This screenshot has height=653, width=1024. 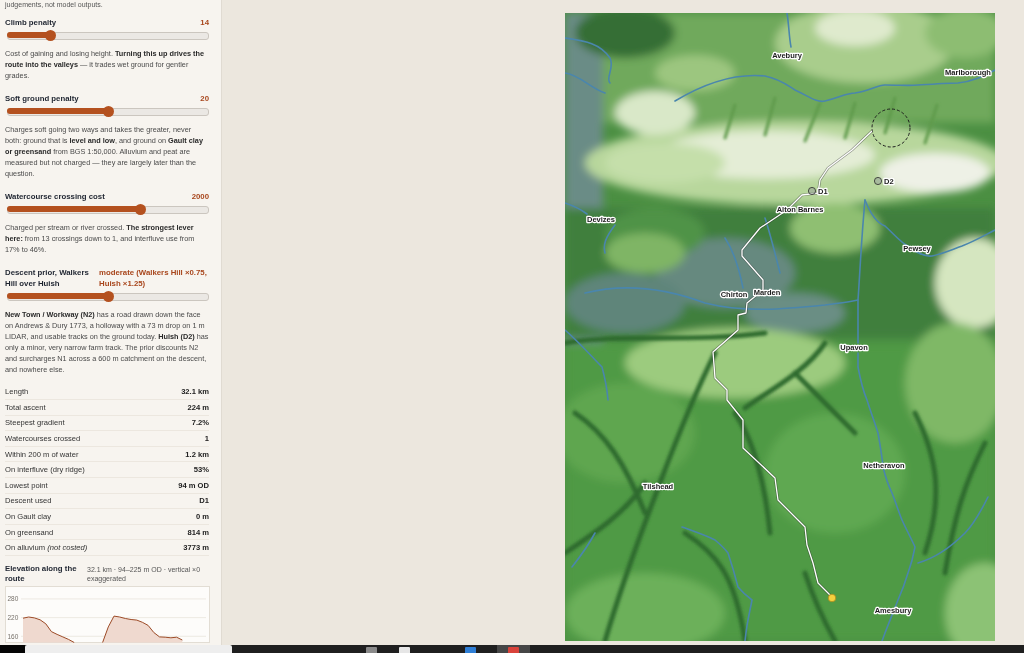 I want to click on end-marker-icon, so click(x=832, y=598).